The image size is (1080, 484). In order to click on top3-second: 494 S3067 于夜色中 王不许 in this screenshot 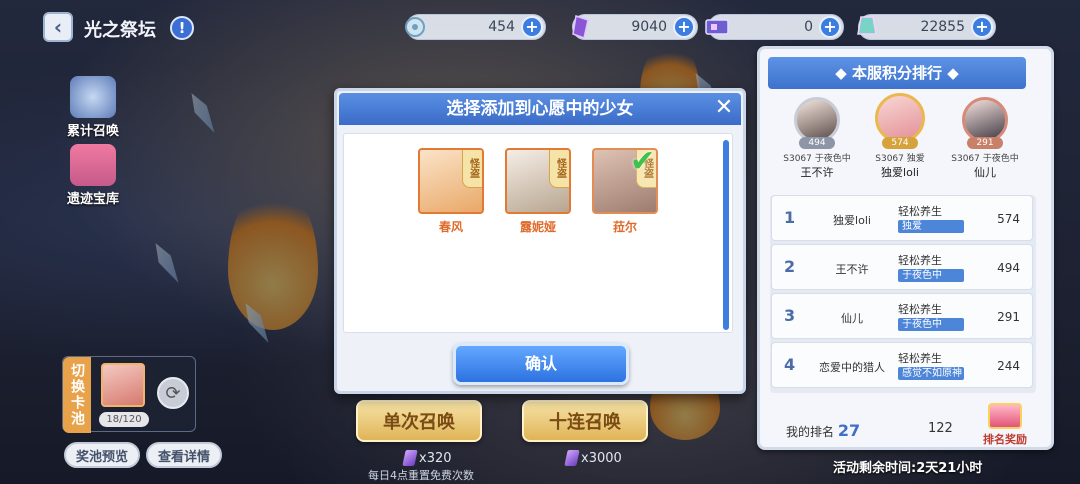, I will do `click(817, 138)`.